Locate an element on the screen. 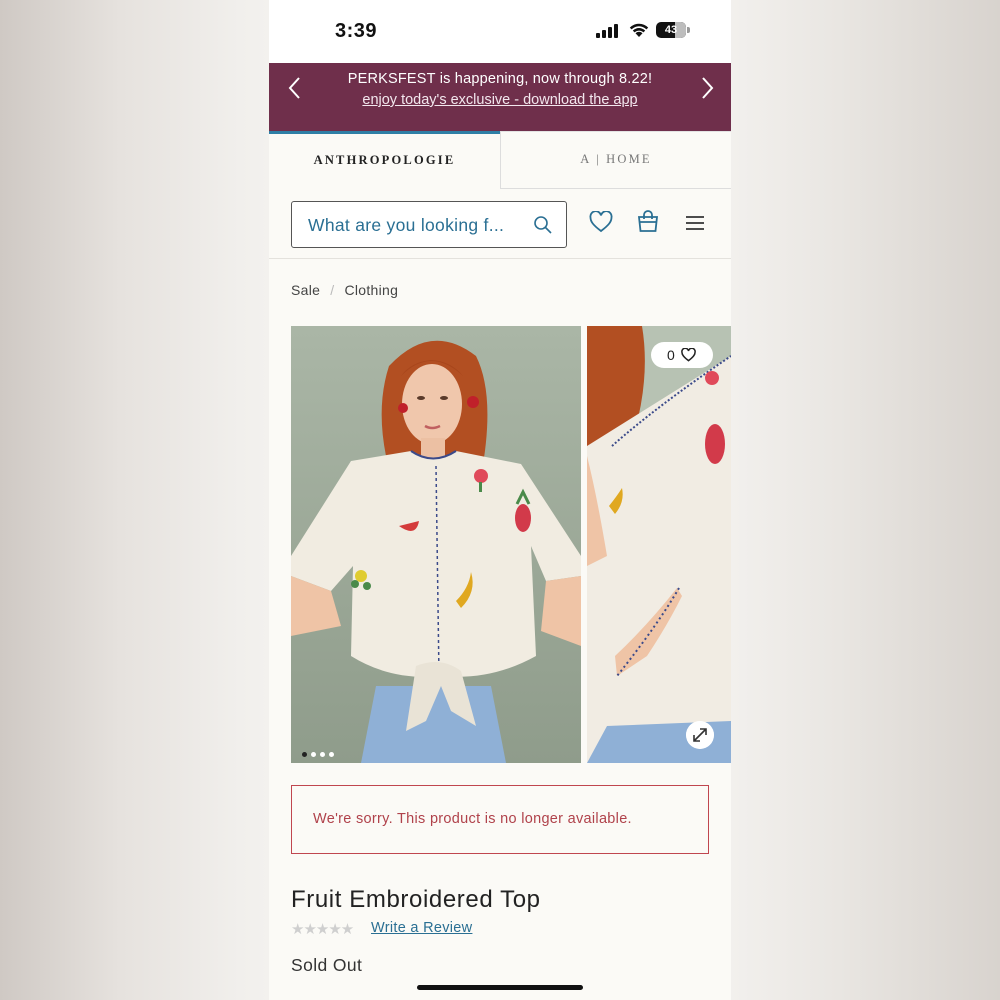  carousel-dots is located at coordinates (320, 753).